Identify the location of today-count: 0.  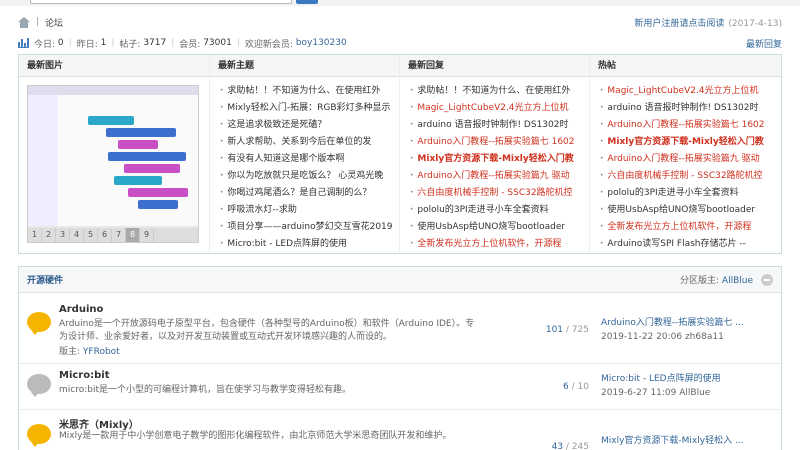
(60, 43).